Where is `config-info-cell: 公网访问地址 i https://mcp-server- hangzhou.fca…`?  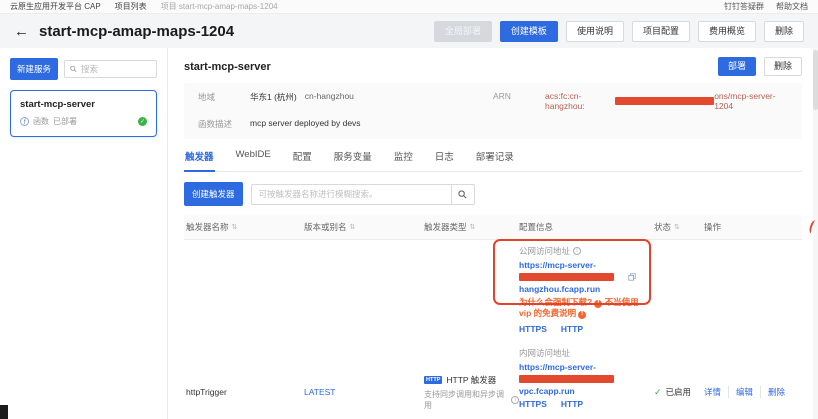 config-info-cell: 公网访问地址 i https://mcp-server- hangzhou.fca… is located at coordinates (573, 329).